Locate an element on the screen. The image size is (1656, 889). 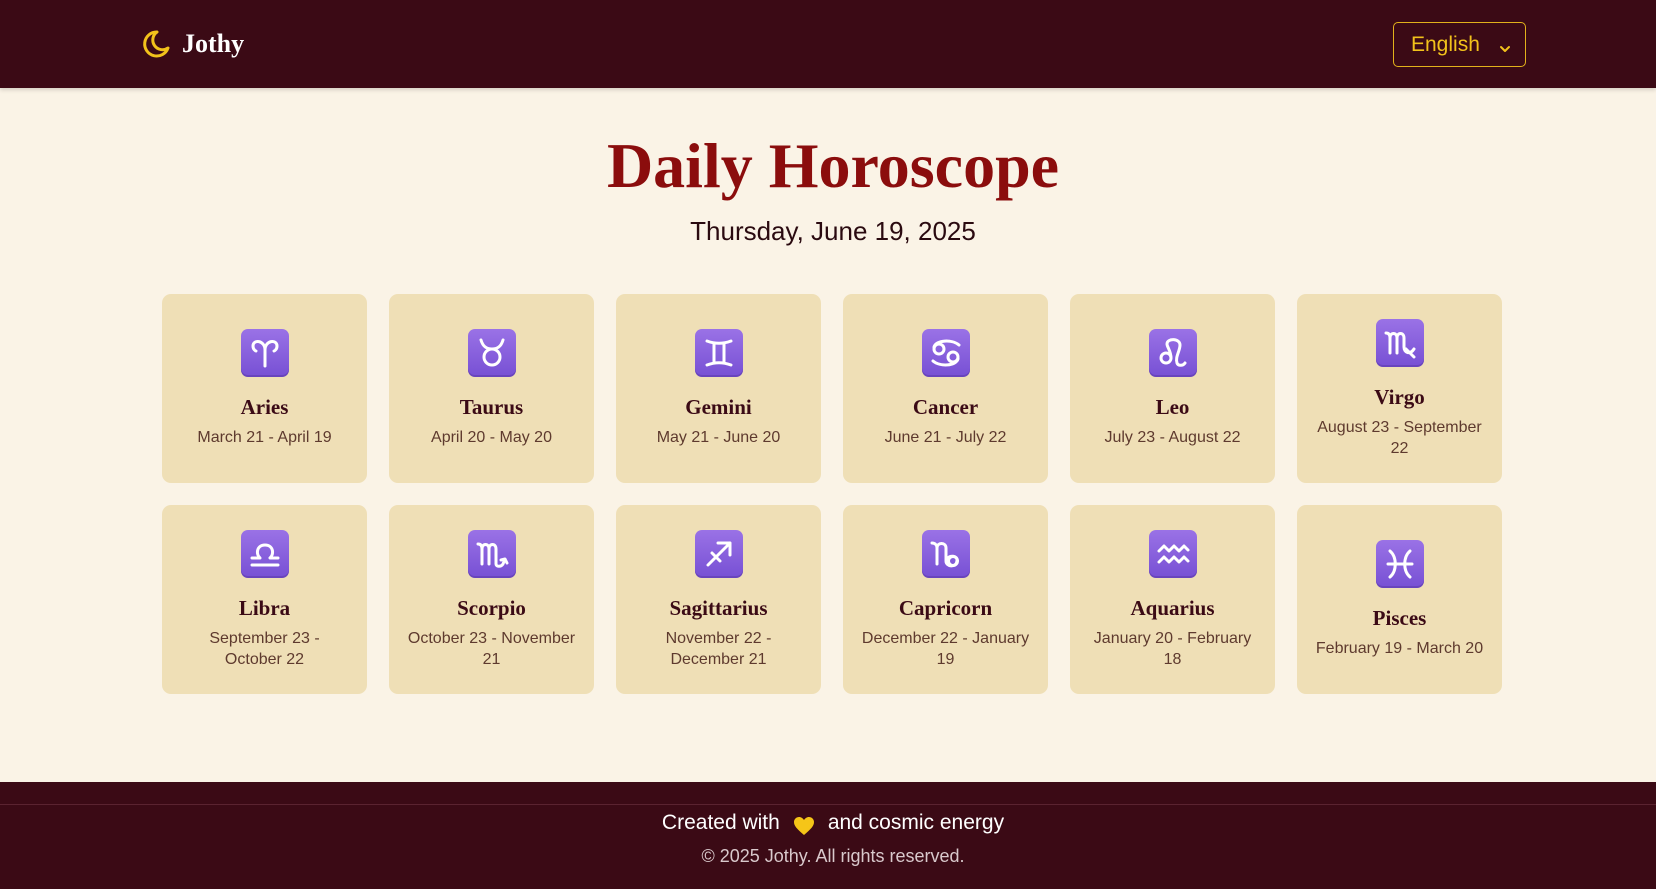
footer-created-suffix: and cosmic energy is located at coordinates (916, 822).